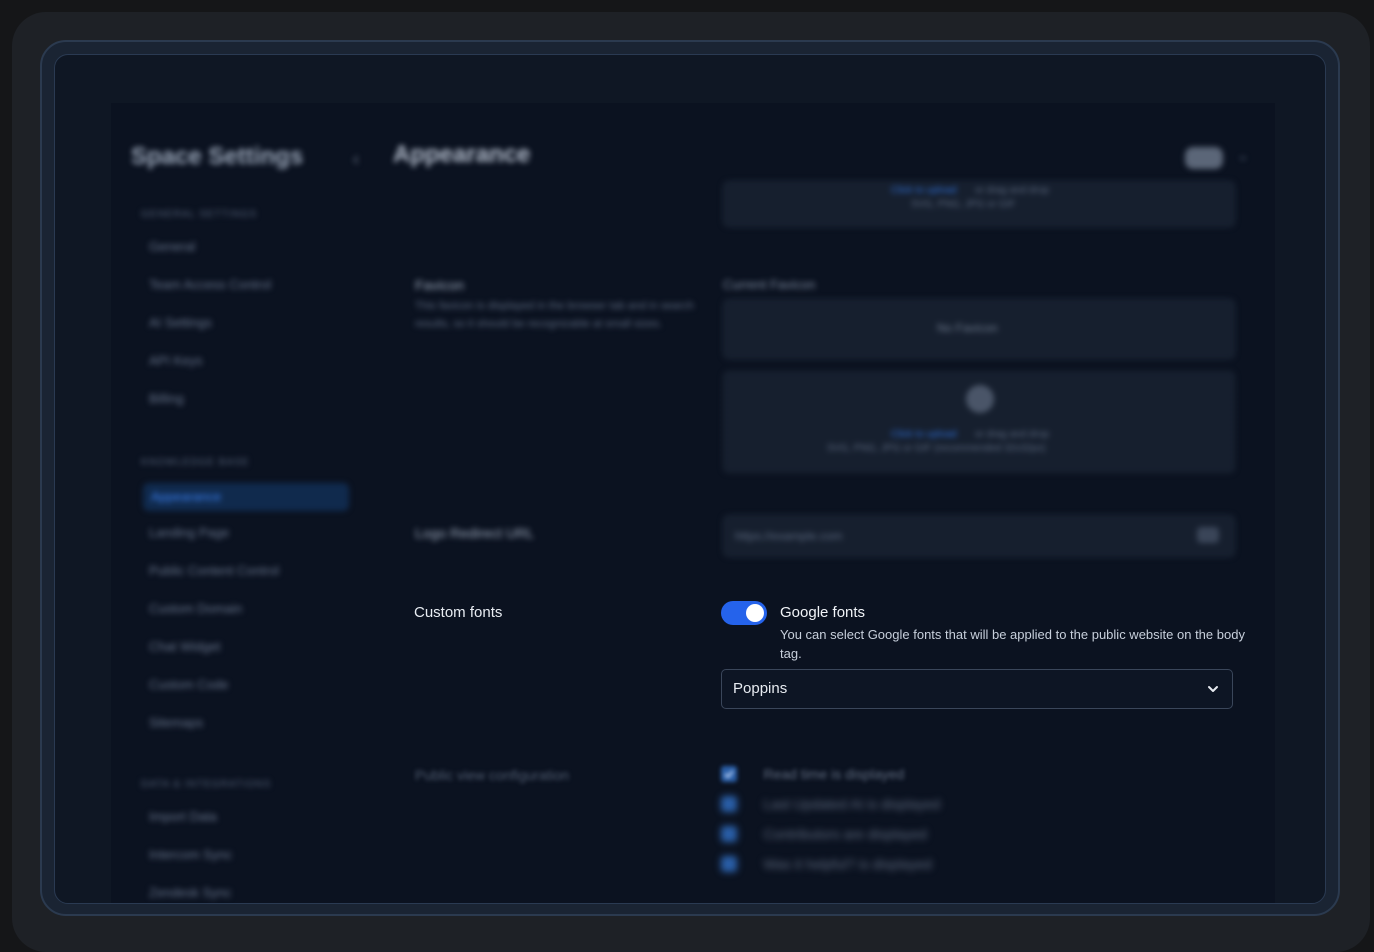  I want to click on public-view-label: Public view configuration, so click(492, 775).